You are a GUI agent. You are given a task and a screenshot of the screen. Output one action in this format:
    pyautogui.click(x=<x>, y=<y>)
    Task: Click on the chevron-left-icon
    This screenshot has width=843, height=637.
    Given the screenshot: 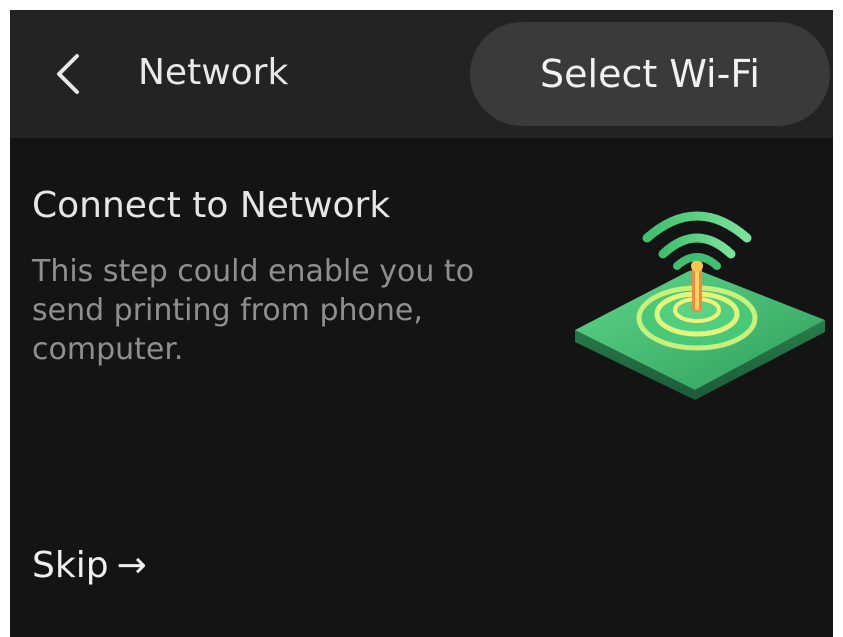 What is the action you would take?
    pyautogui.click(x=68, y=74)
    